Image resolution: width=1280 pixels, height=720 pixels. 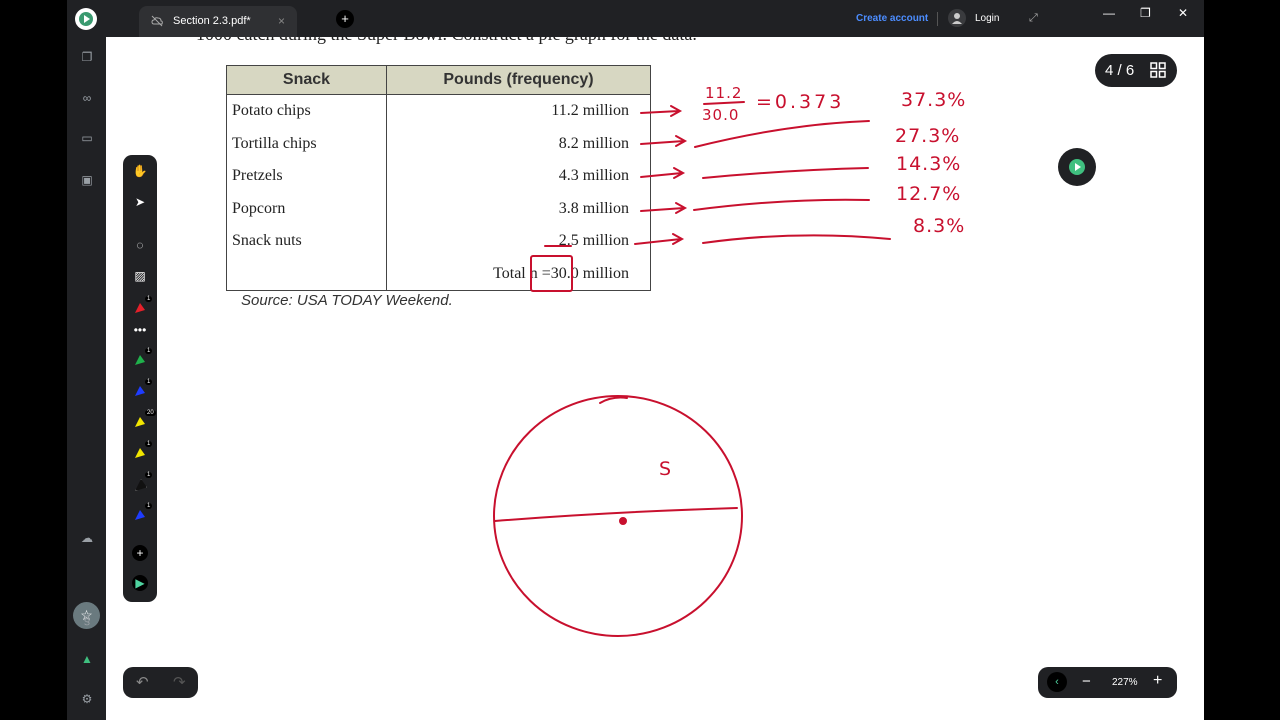 What do you see at coordinates (929, 164) in the screenshot?
I see `ink-percent-3: 14.3%` at bounding box center [929, 164].